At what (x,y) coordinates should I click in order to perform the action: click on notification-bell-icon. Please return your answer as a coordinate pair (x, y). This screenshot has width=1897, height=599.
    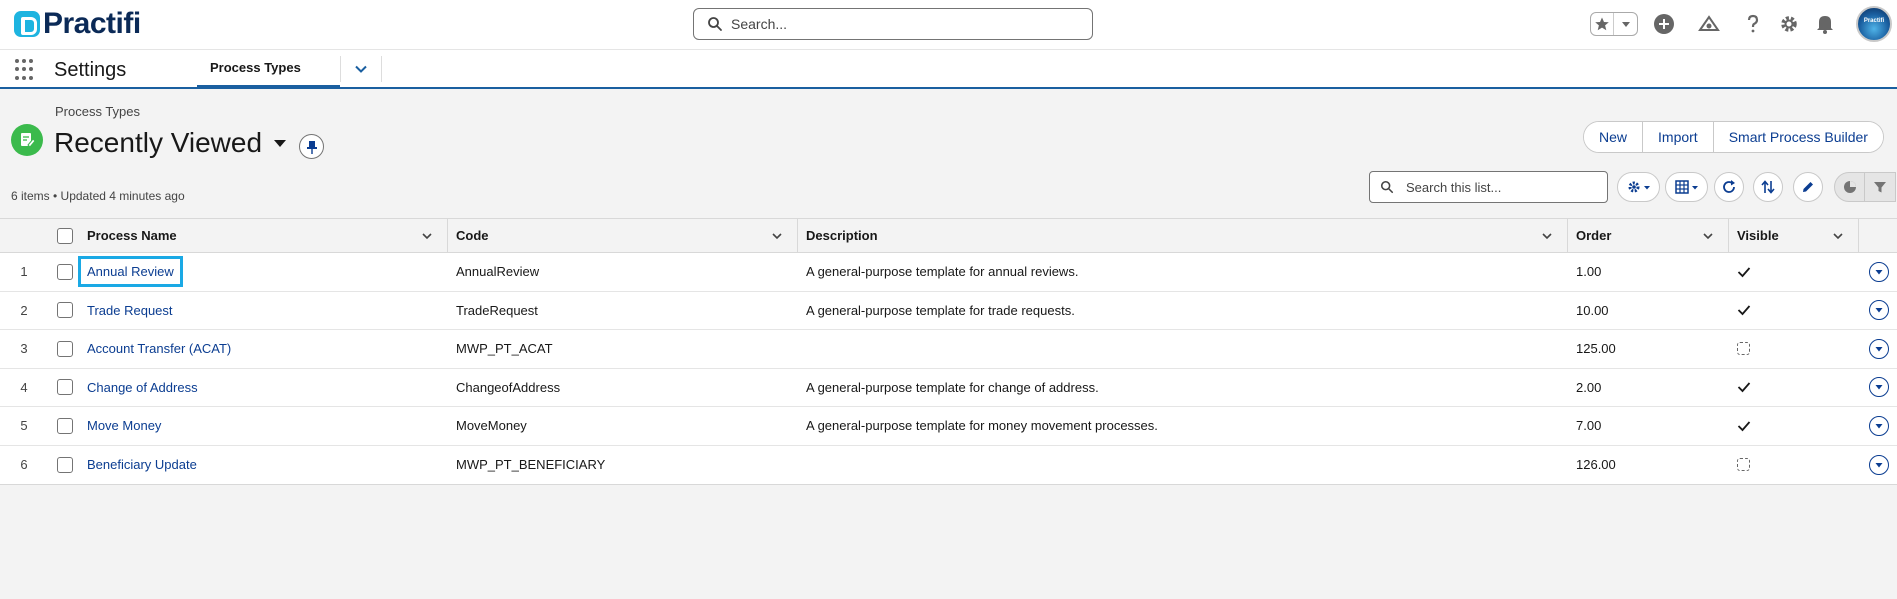
    Looking at the image, I should click on (1825, 25).